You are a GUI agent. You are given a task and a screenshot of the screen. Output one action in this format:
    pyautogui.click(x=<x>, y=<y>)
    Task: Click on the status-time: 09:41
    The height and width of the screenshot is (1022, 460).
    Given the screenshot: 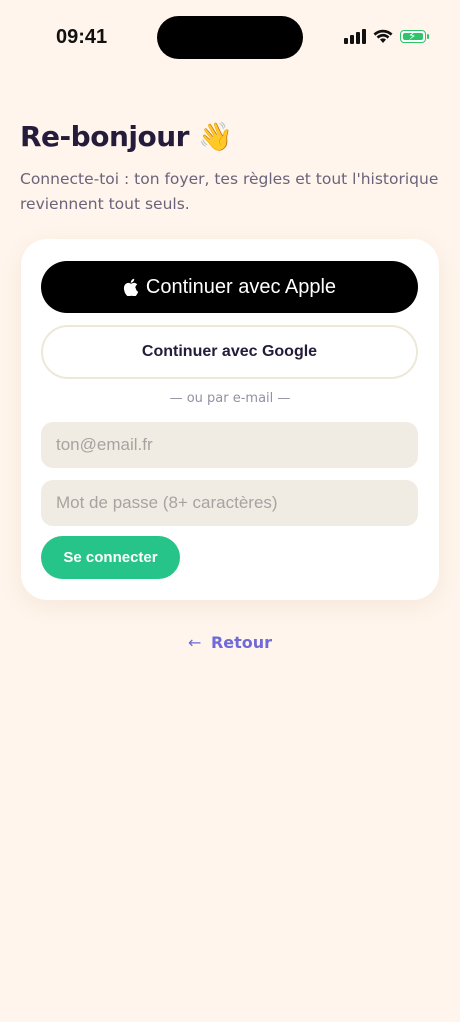 What is the action you would take?
    pyautogui.click(x=82, y=37)
    